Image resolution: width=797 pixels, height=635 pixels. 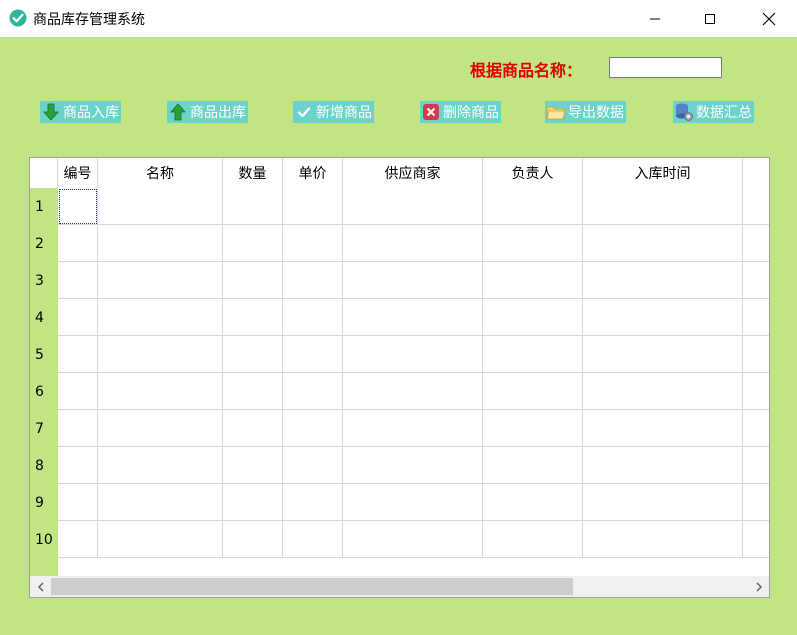 I want to click on table-row: 1, so click(x=399, y=206).